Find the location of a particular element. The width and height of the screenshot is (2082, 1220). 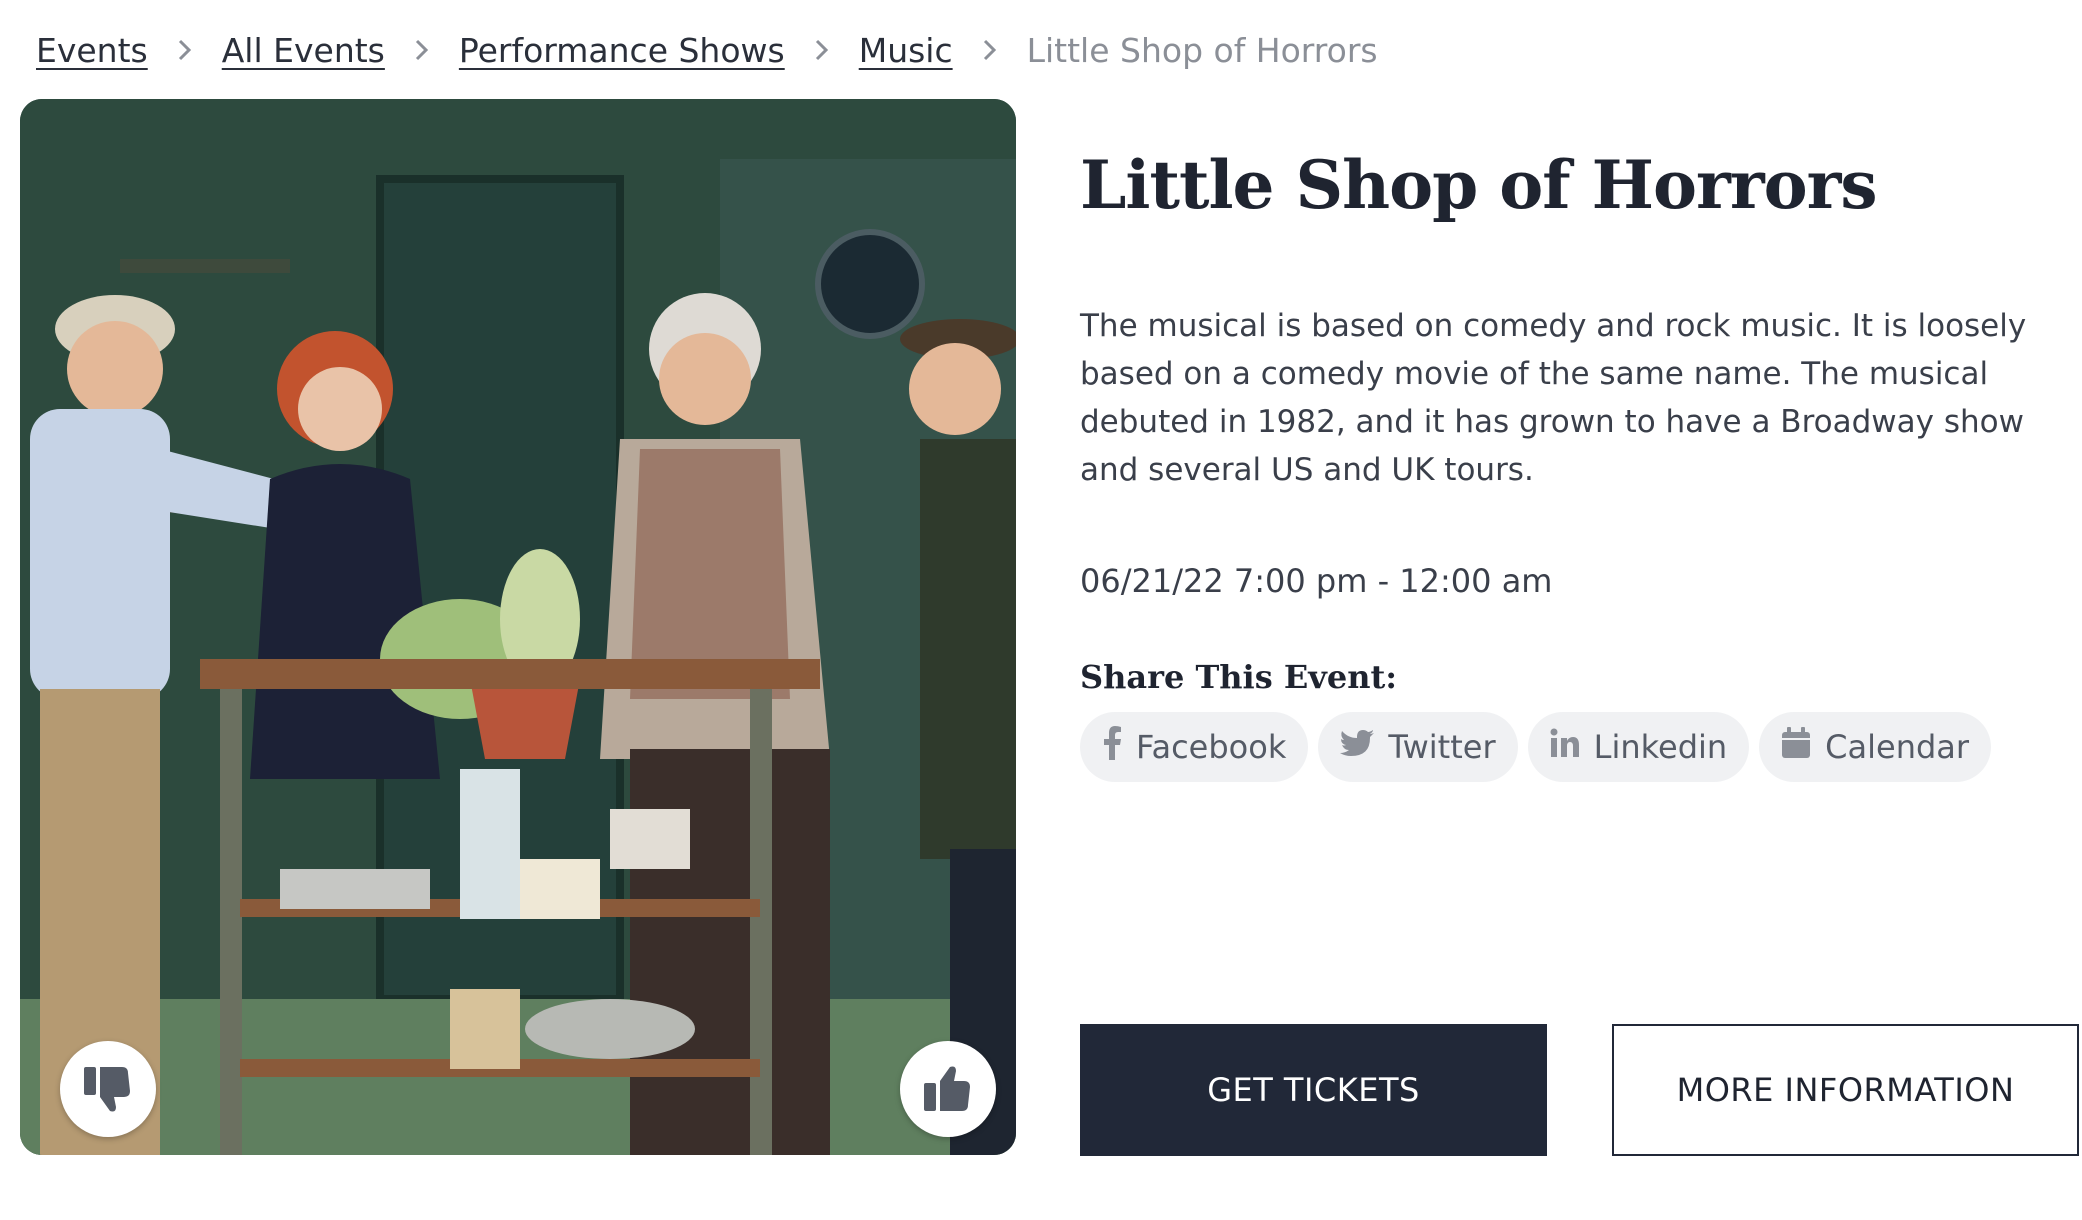

twitter-icon is located at coordinates (1357, 747).